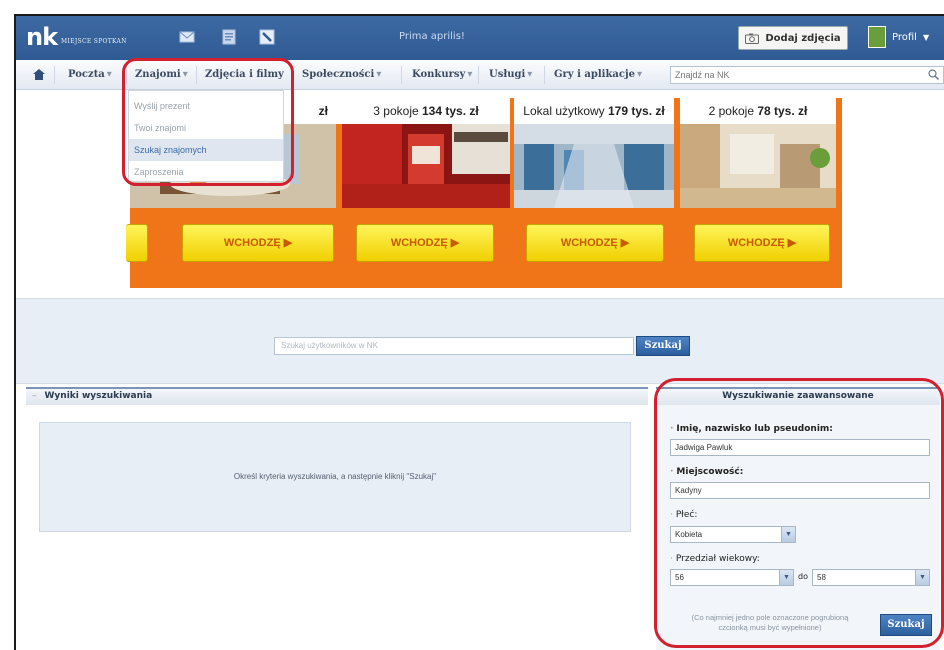  I want to click on banner-enter-button-0: WCHODZĘ ▶, so click(258, 243).